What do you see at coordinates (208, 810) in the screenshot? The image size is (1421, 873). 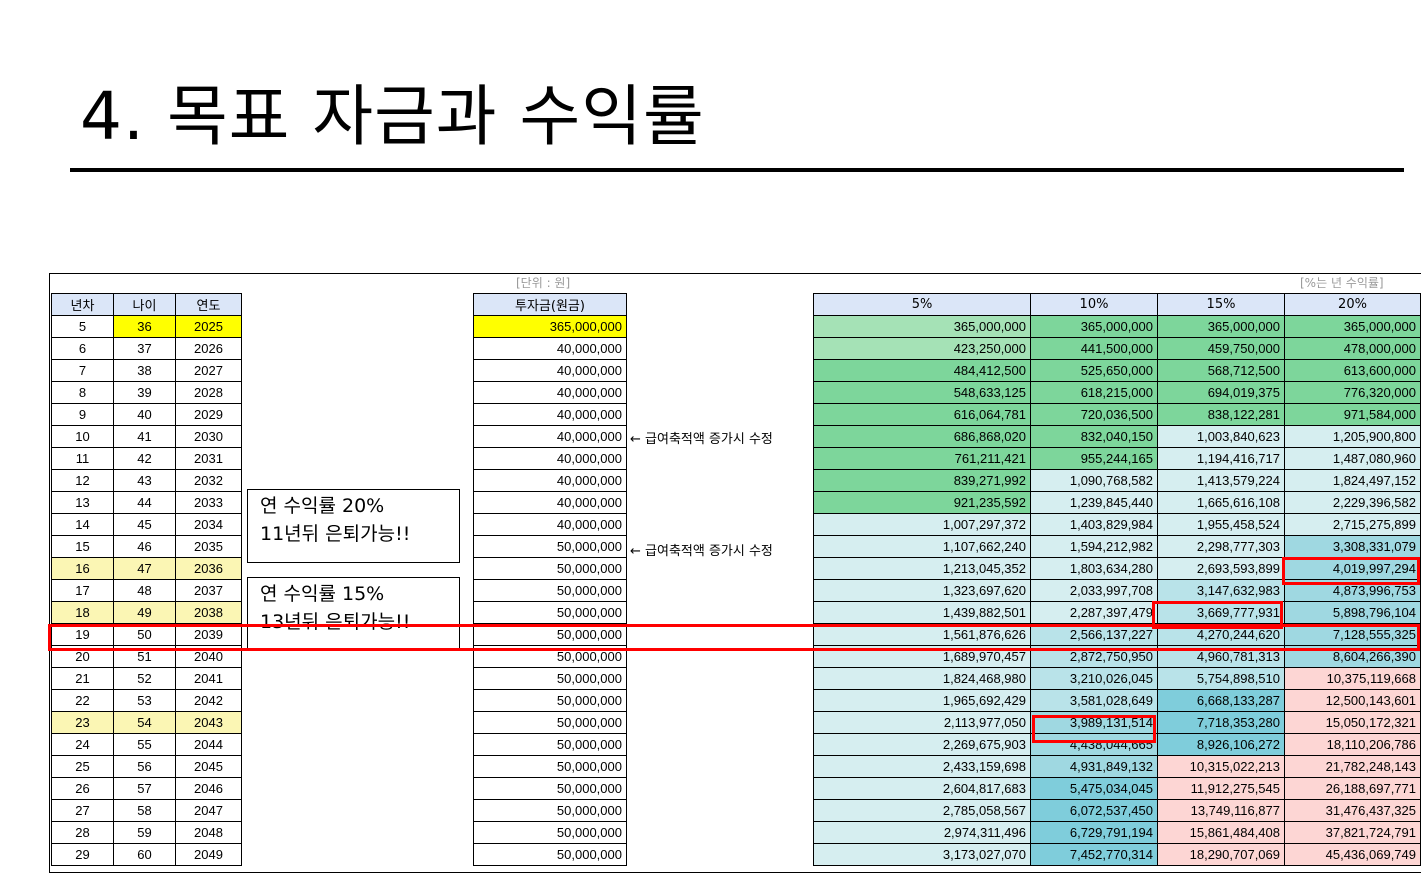 I see `cell-year: 2047` at bounding box center [208, 810].